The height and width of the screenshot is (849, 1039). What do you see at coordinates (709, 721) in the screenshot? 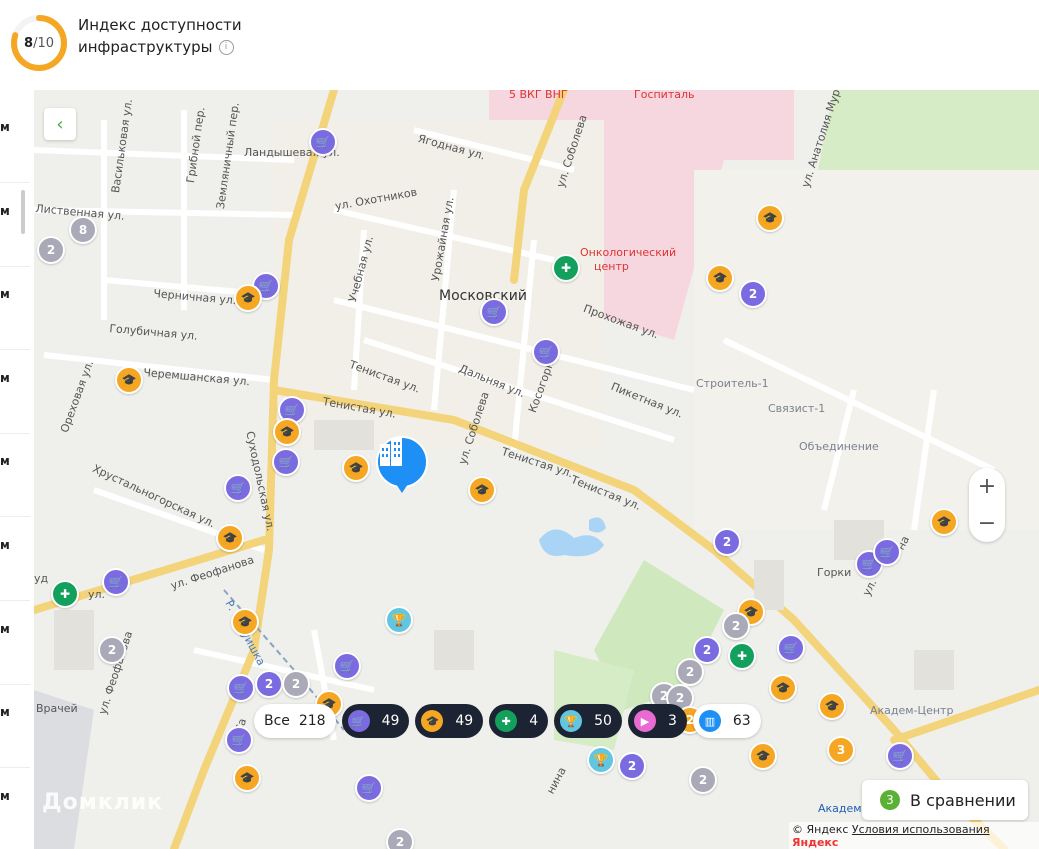
I see `building-icon: ▥` at bounding box center [709, 721].